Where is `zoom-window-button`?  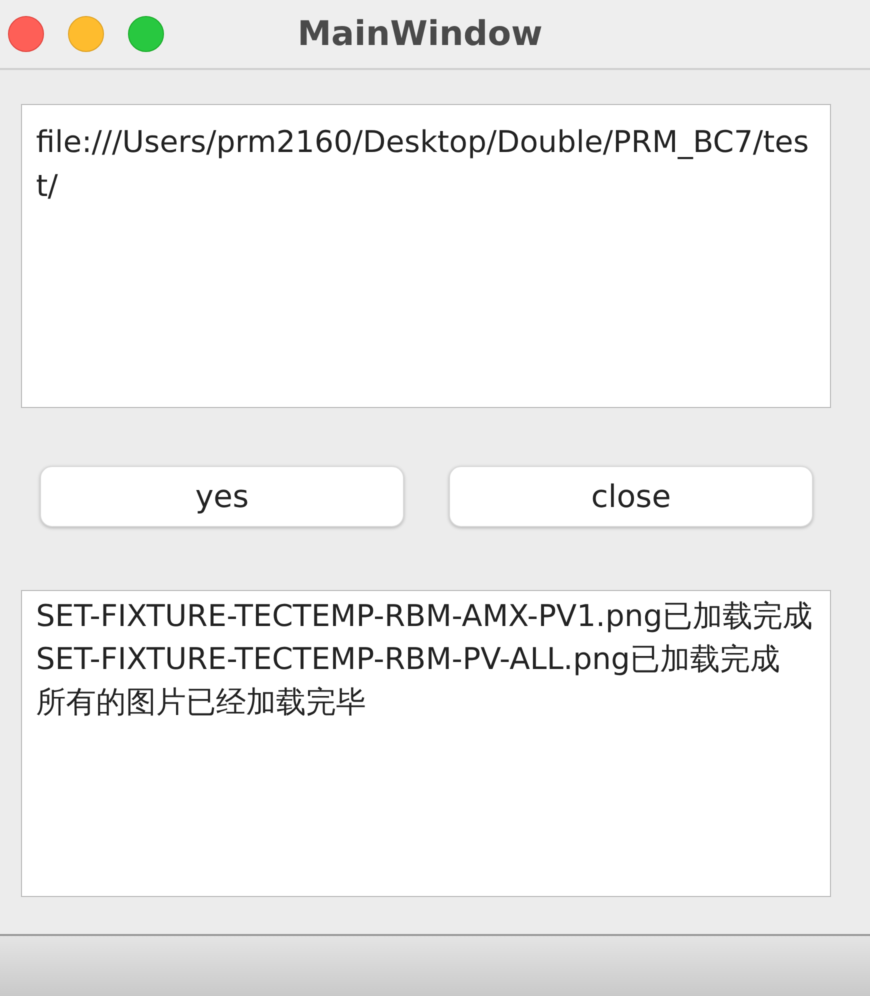
zoom-window-button is located at coordinates (146, 34).